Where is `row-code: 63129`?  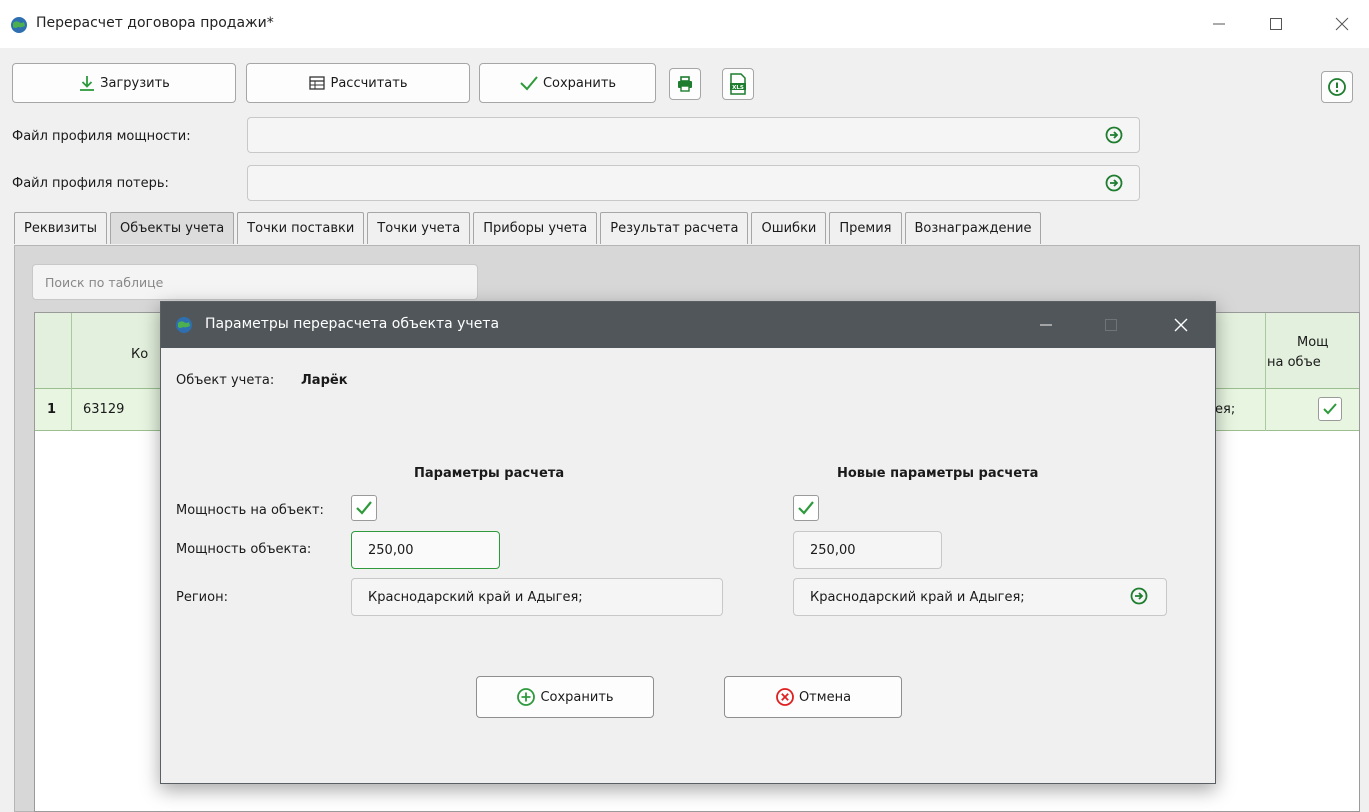
row-code: 63129 is located at coordinates (104, 409).